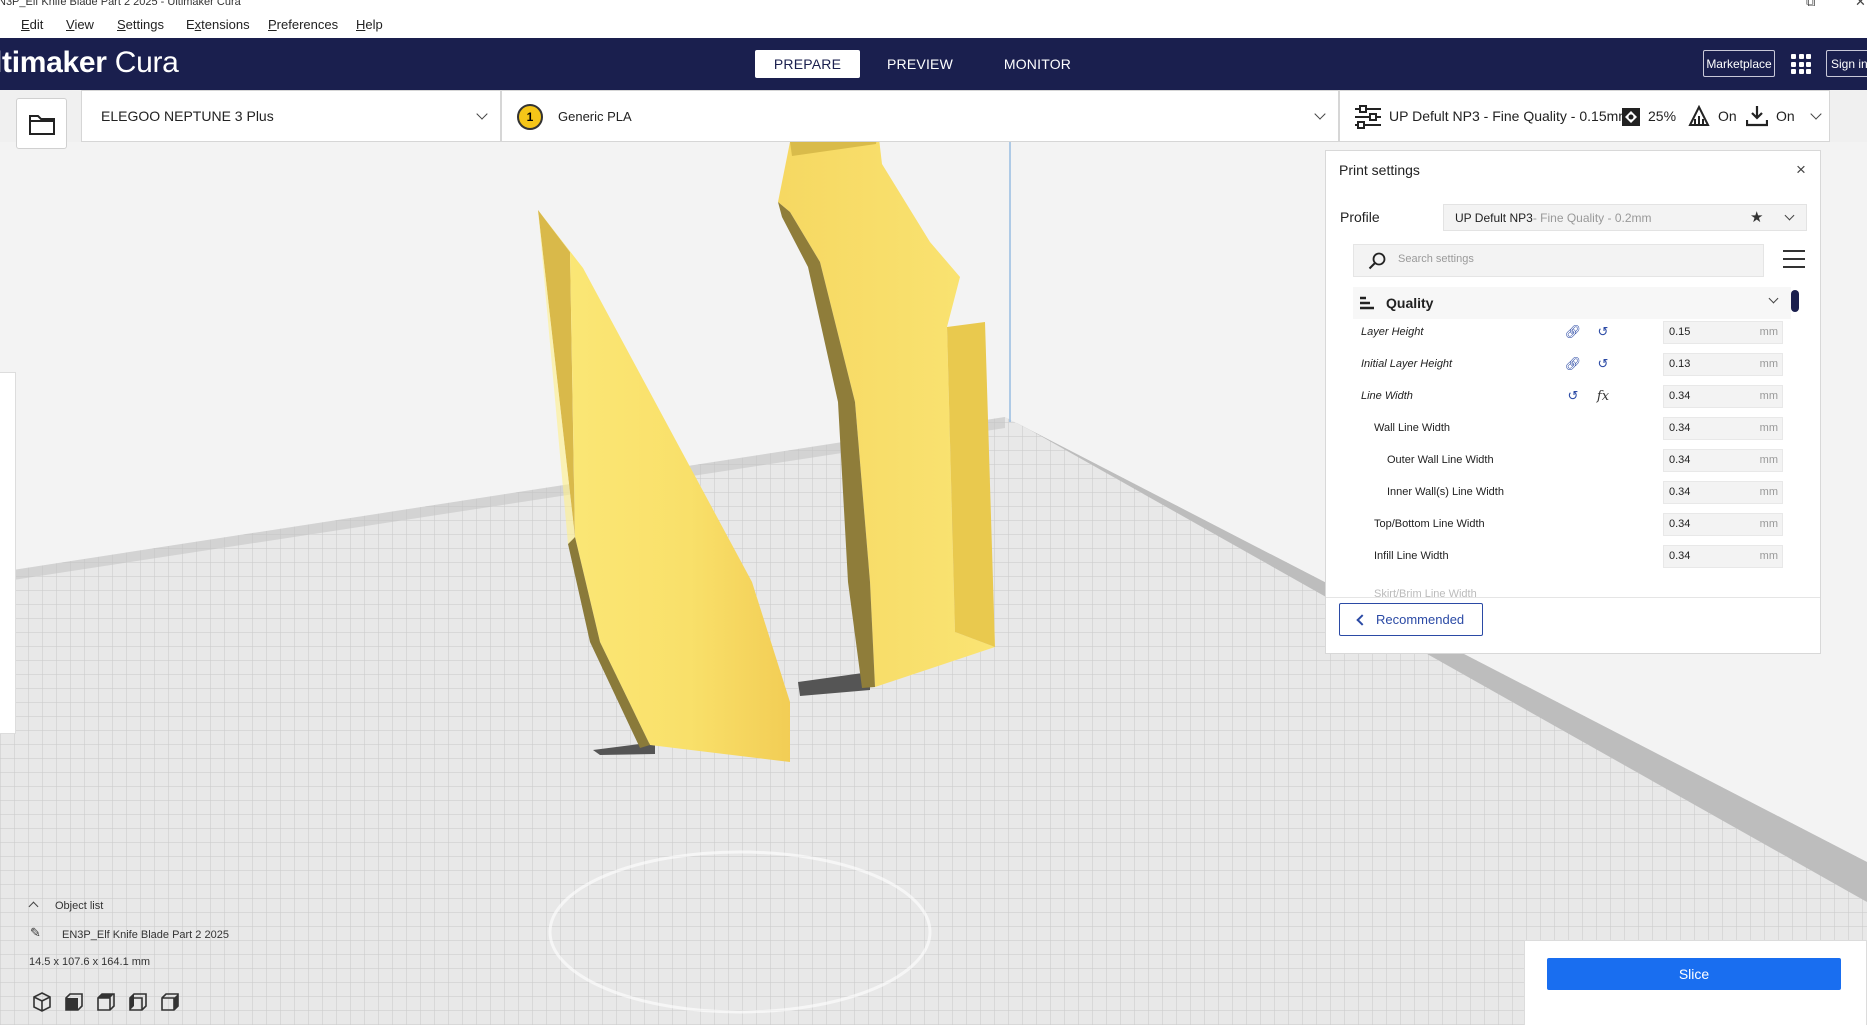 The width and height of the screenshot is (1867, 1025). I want to click on profile-dropdown-name: UP Defult NP3, so click(1494, 217).